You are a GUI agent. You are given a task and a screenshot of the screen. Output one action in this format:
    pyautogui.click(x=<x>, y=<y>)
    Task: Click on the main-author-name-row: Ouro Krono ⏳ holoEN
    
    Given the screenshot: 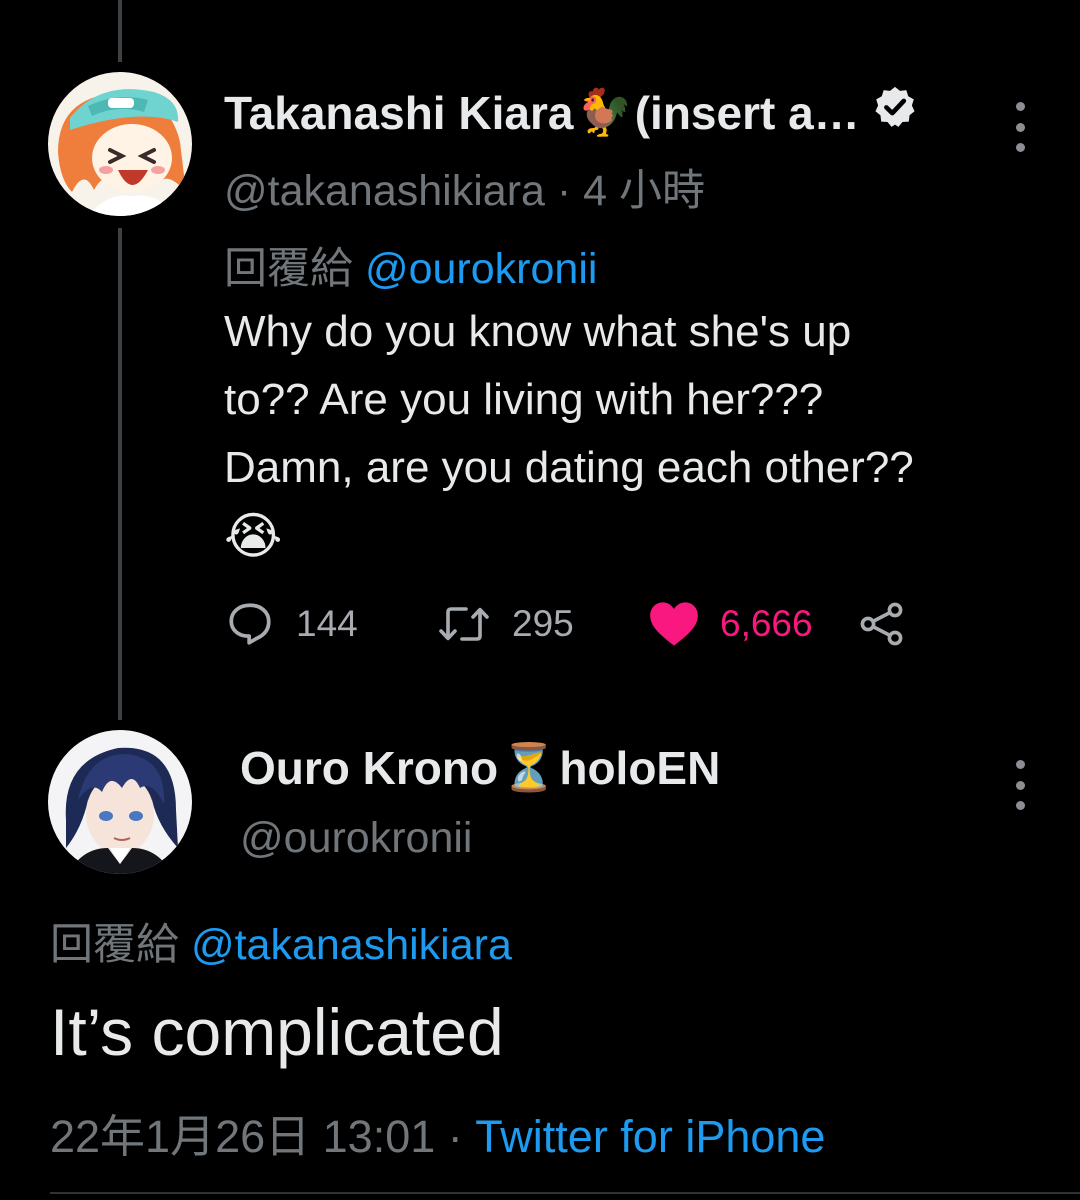 What is the action you would take?
    pyautogui.click(x=480, y=767)
    